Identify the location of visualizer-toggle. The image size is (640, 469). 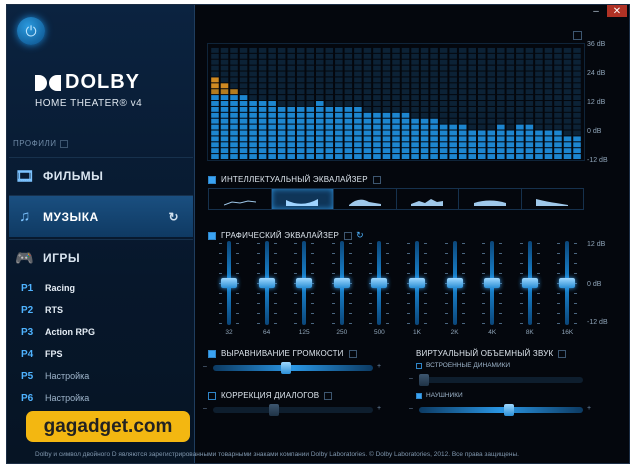
(577, 35).